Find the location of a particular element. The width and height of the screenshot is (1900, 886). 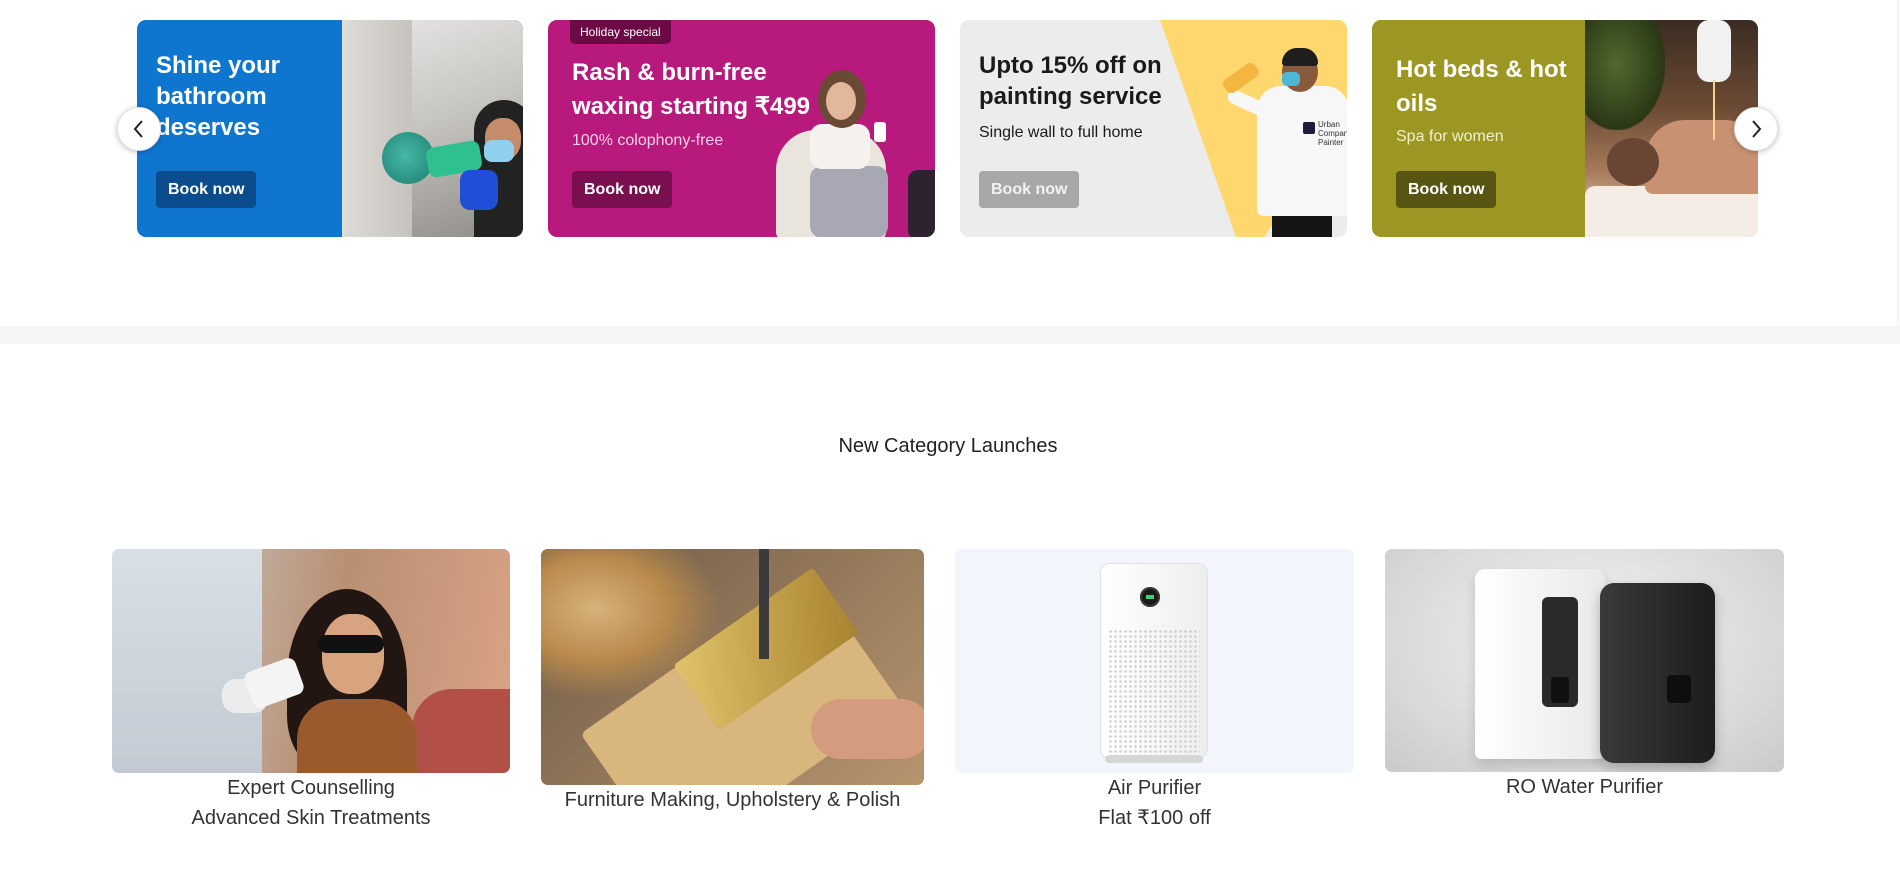

launch-card-furniture: Furniture Making, Upholstery & Polish is located at coordinates (732, 682).